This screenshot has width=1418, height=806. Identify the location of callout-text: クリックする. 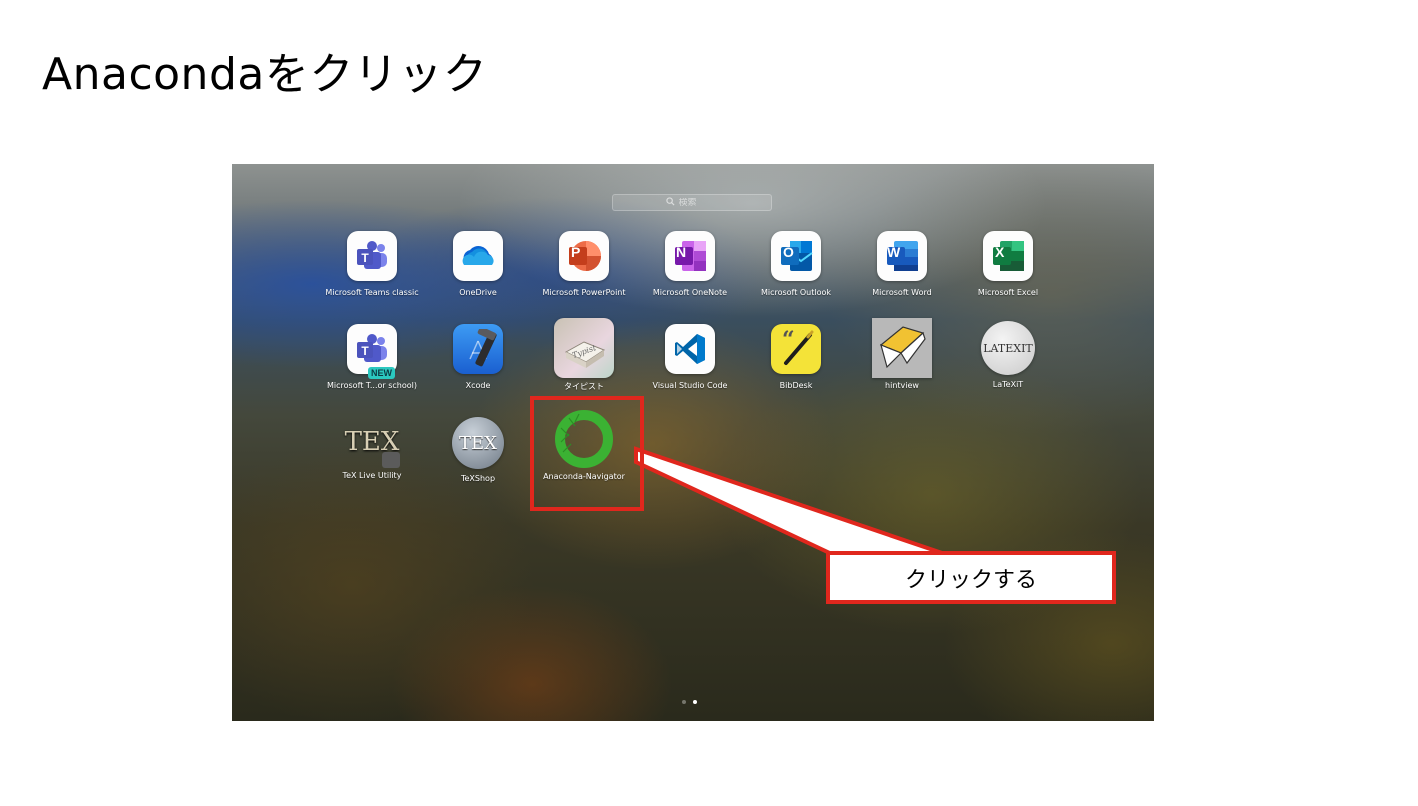
(970, 580).